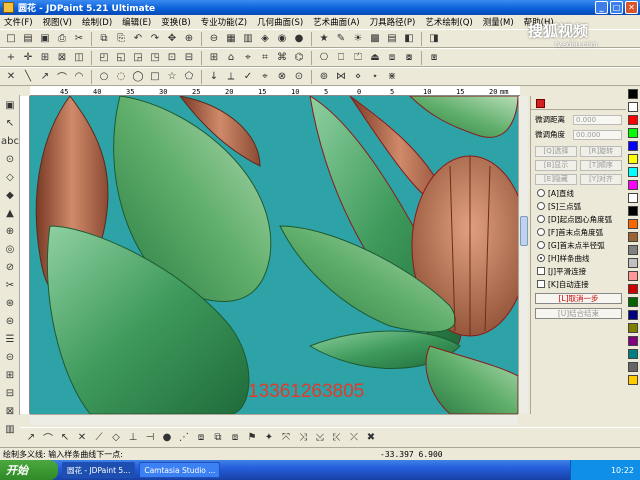 This screenshot has height=480, width=640. What do you see at coordinates (133, 438) in the screenshot?
I see `node-tool-icon: ⊥` at bounding box center [133, 438].